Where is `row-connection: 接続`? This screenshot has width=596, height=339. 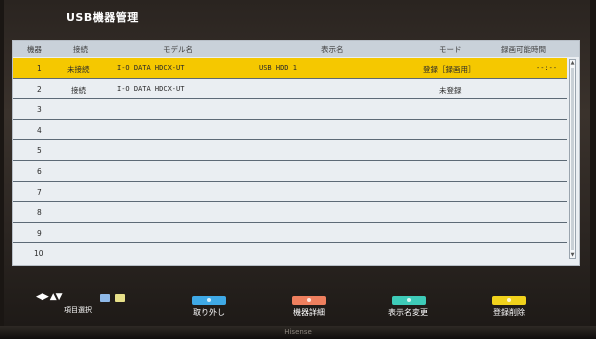 row-connection: 接続 is located at coordinates (78, 90).